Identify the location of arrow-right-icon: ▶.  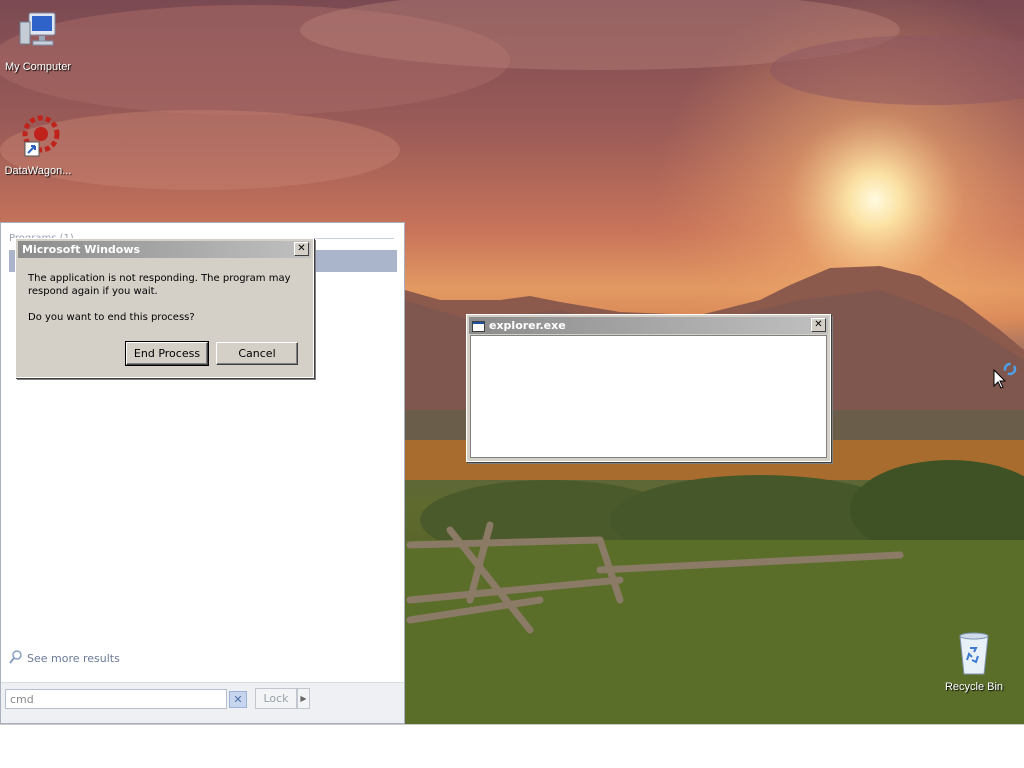
(303, 698).